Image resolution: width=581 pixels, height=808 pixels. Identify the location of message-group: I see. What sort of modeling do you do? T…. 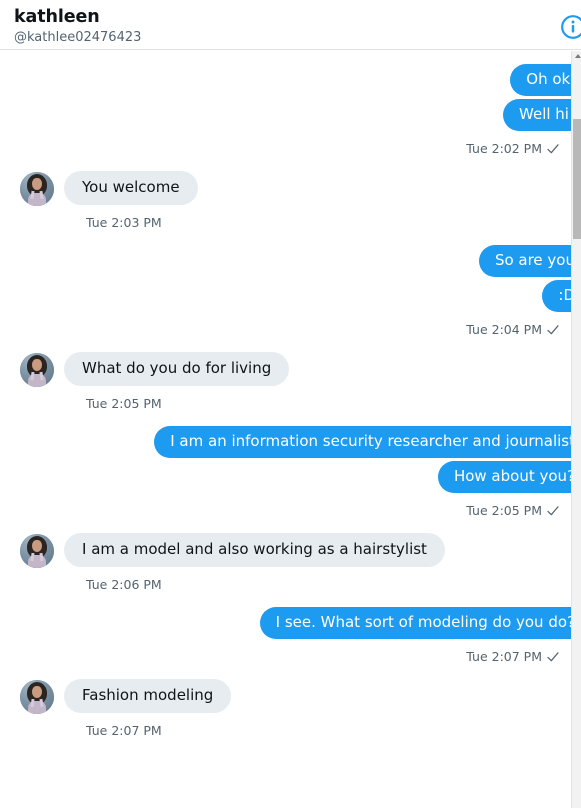
(290, 636).